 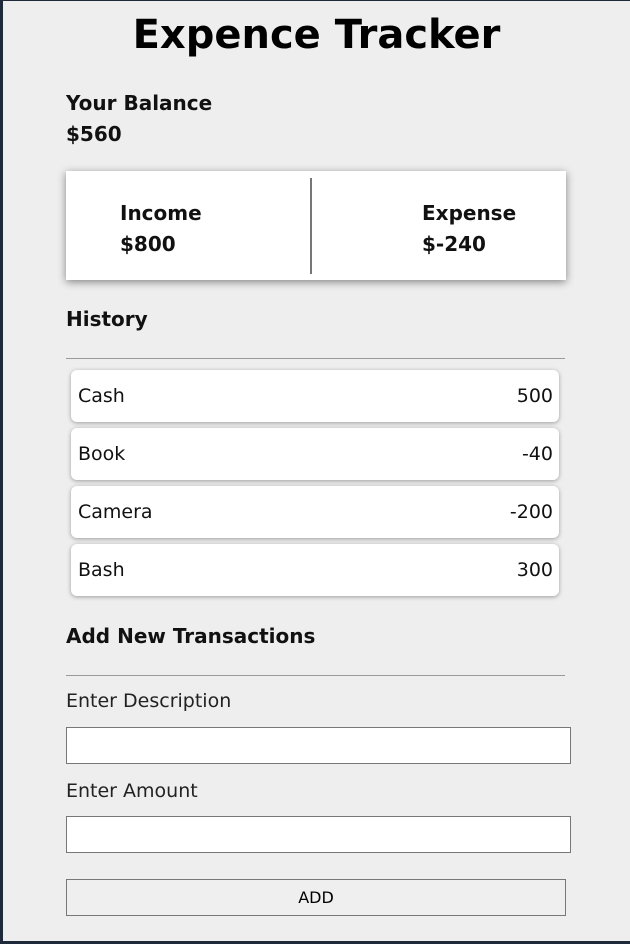 I want to click on amount-label: Enter Amount, so click(x=132, y=791).